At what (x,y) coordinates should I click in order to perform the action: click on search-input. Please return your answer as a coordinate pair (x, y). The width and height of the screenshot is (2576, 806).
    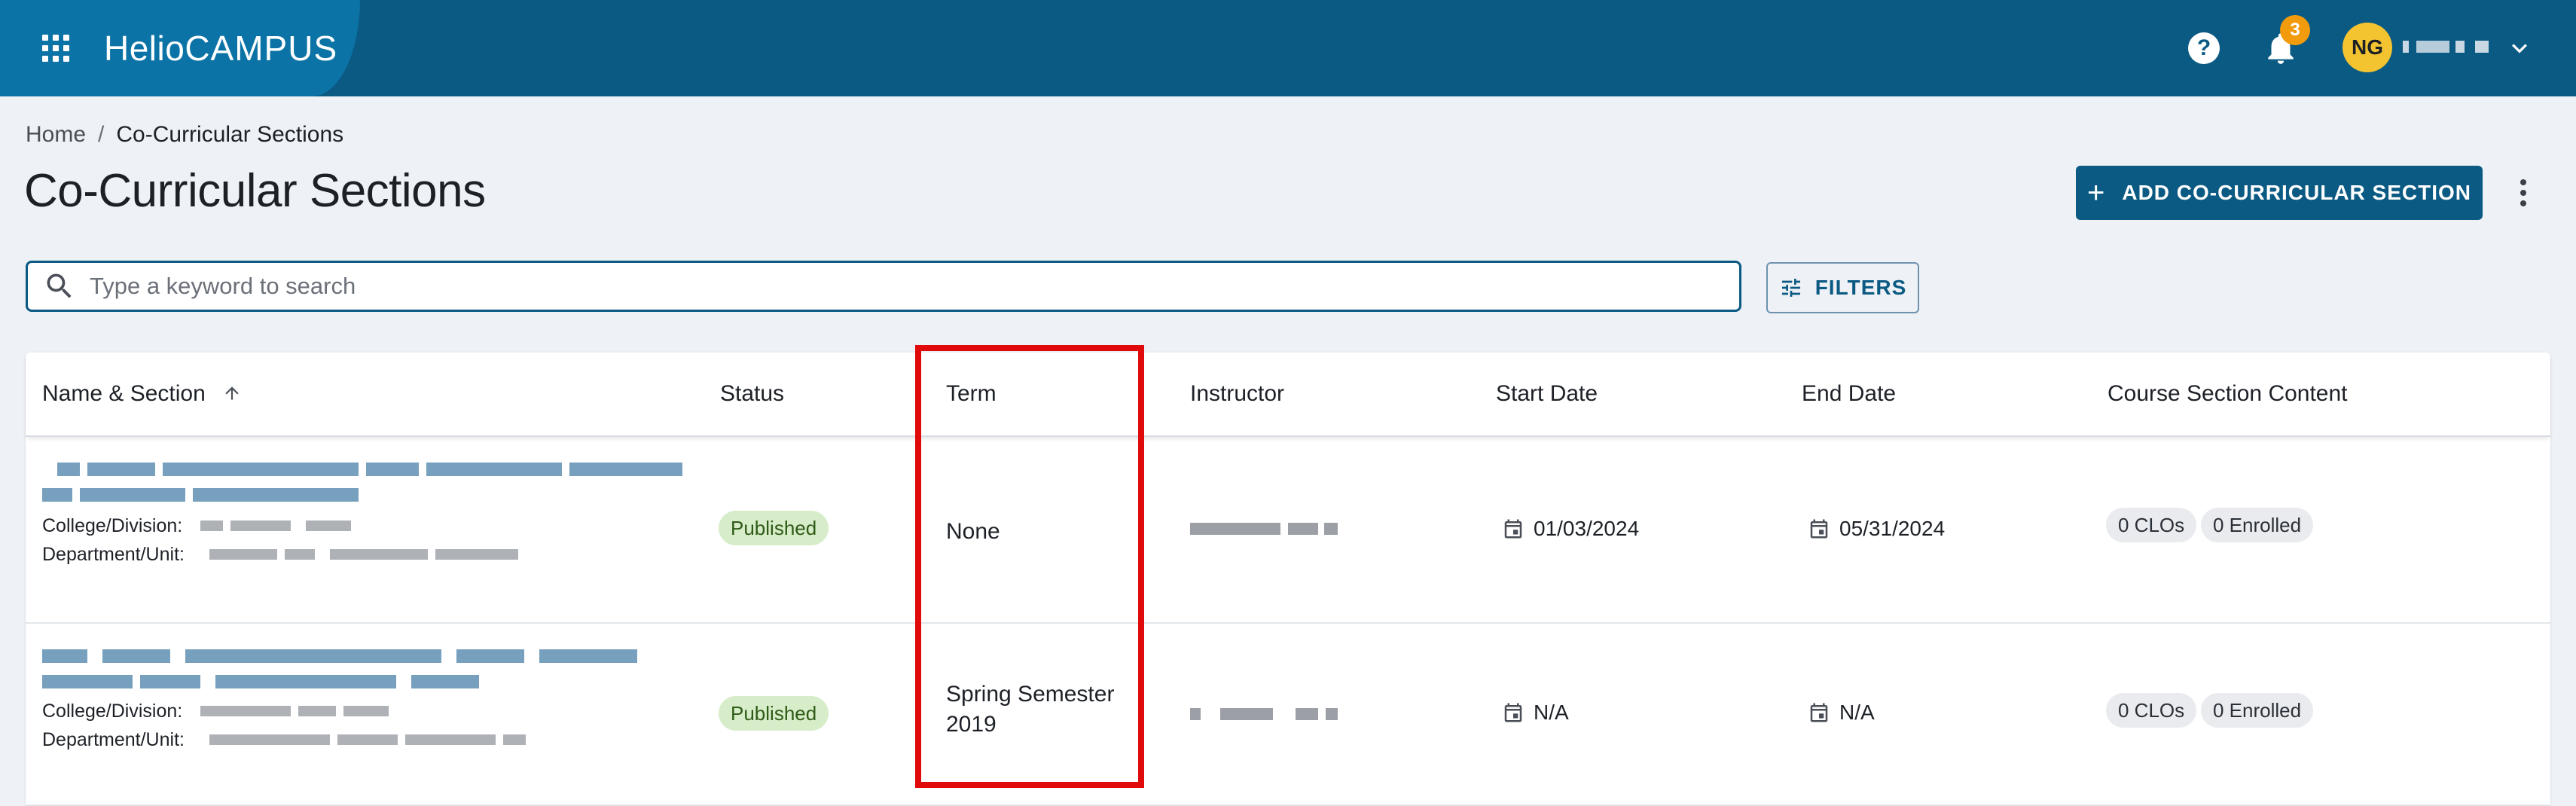
    Looking at the image, I should click on (881, 286).